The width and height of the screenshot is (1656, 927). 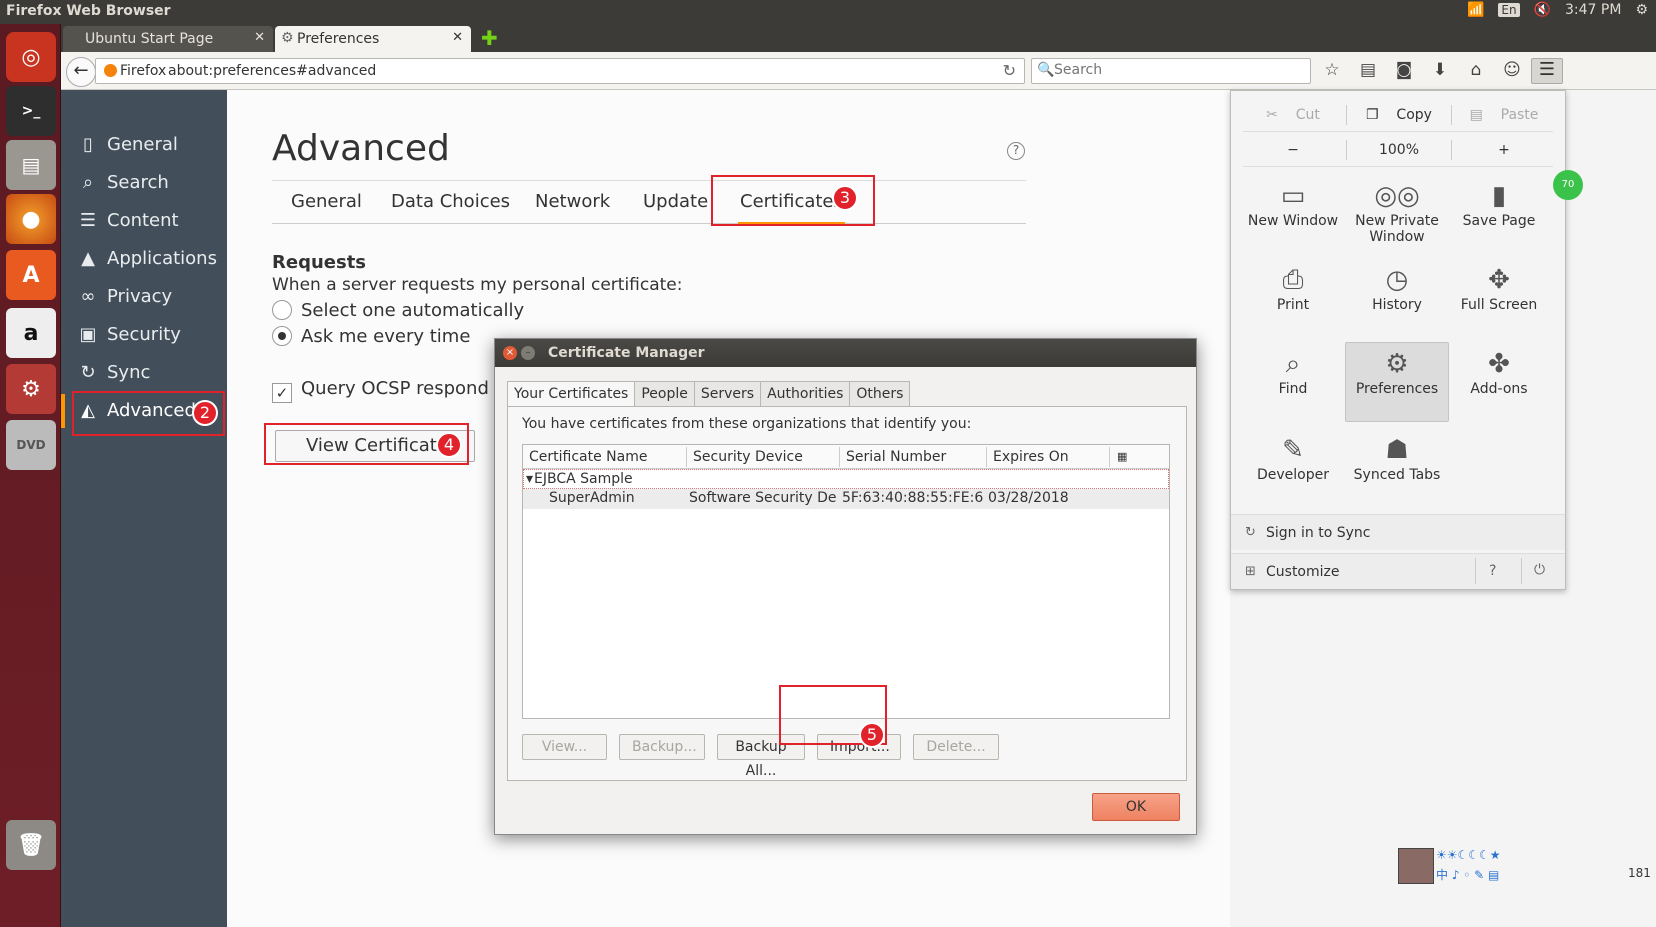 I want to click on cut-button: ✂ Cut, so click(x=1293, y=115).